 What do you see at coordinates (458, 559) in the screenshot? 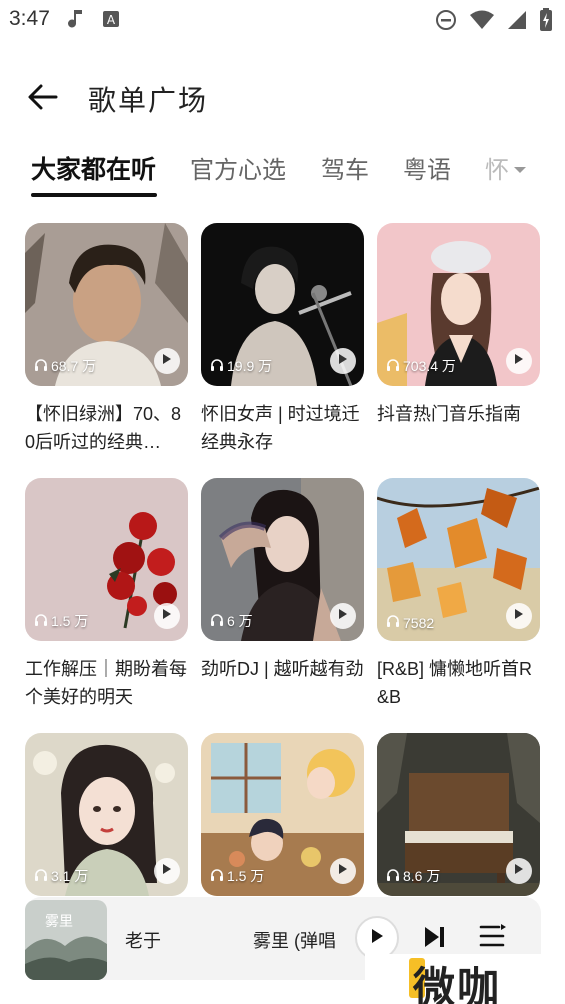
I see `playlist-cover: 7582` at bounding box center [458, 559].